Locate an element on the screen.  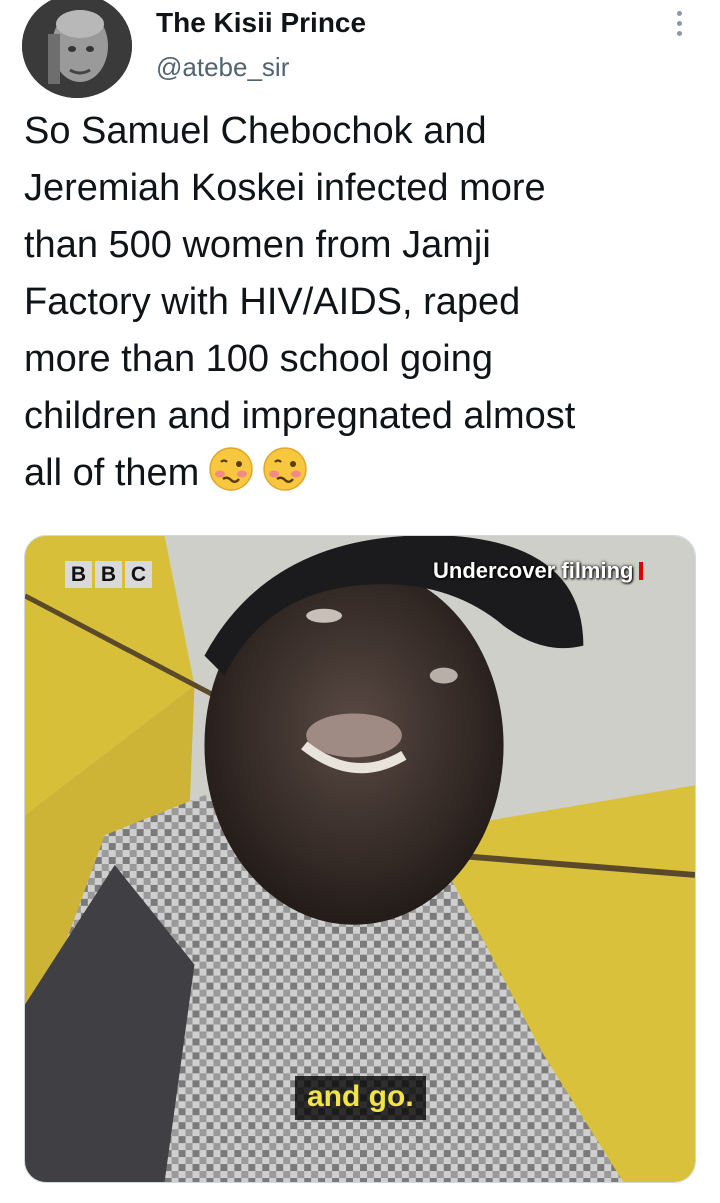
avatar is located at coordinates (77, 49).